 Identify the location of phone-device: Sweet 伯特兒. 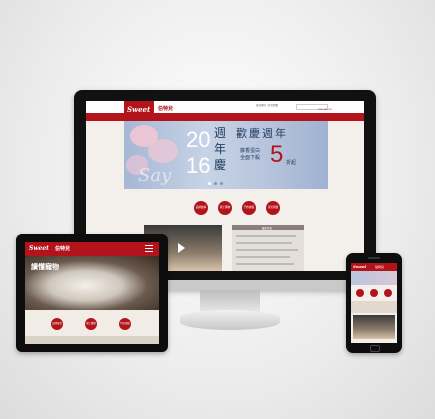
(374, 303).